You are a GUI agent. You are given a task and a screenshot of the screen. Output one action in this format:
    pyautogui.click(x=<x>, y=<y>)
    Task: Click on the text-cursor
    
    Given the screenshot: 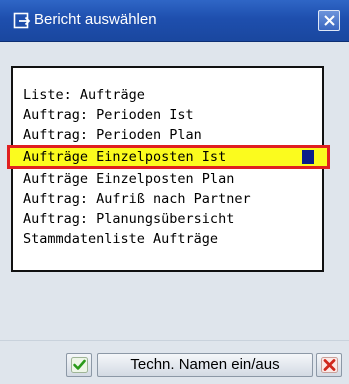 What is the action you would take?
    pyautogui.click(x=308, y=157)
    